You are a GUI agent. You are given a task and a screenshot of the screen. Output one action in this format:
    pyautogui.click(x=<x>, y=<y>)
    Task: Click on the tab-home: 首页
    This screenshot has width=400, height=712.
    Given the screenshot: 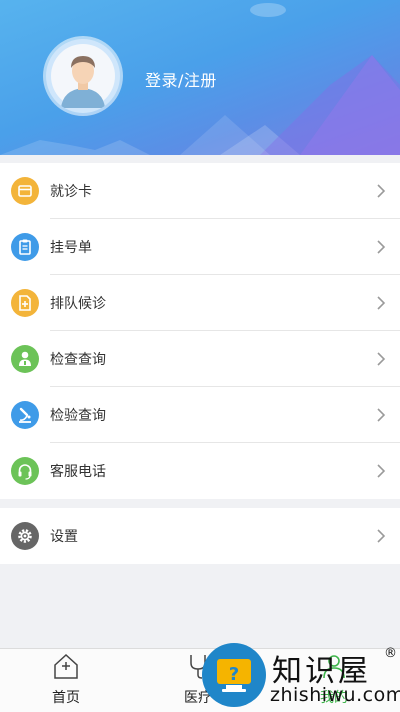 What is the action you would take?
    pyautogui.click(x=66, y=679)
    